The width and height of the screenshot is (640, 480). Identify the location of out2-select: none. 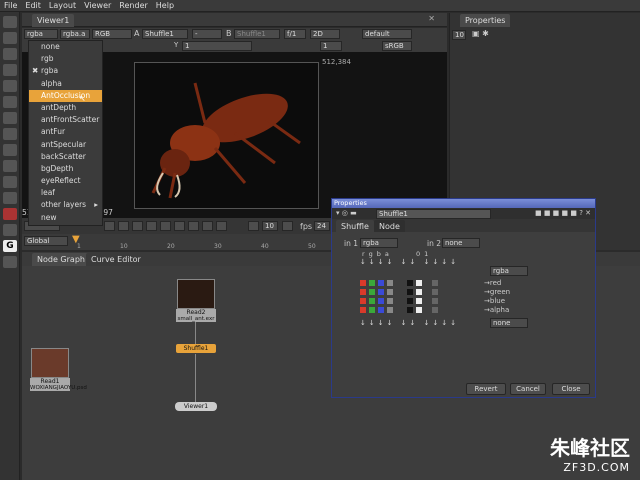
(509, 323).